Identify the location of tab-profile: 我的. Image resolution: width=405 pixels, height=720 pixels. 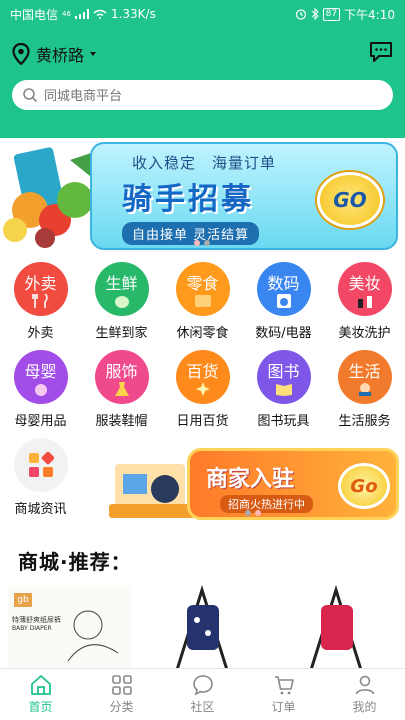
(364, 694).